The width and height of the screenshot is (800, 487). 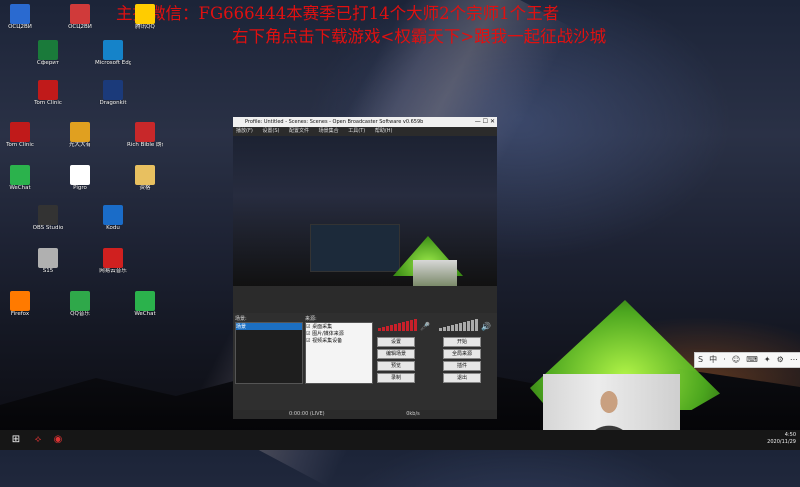 What do you see at coordinates (752, 360) in the screenshot?
I see `ime-button: ⌨` at bounding box center [752, 360].